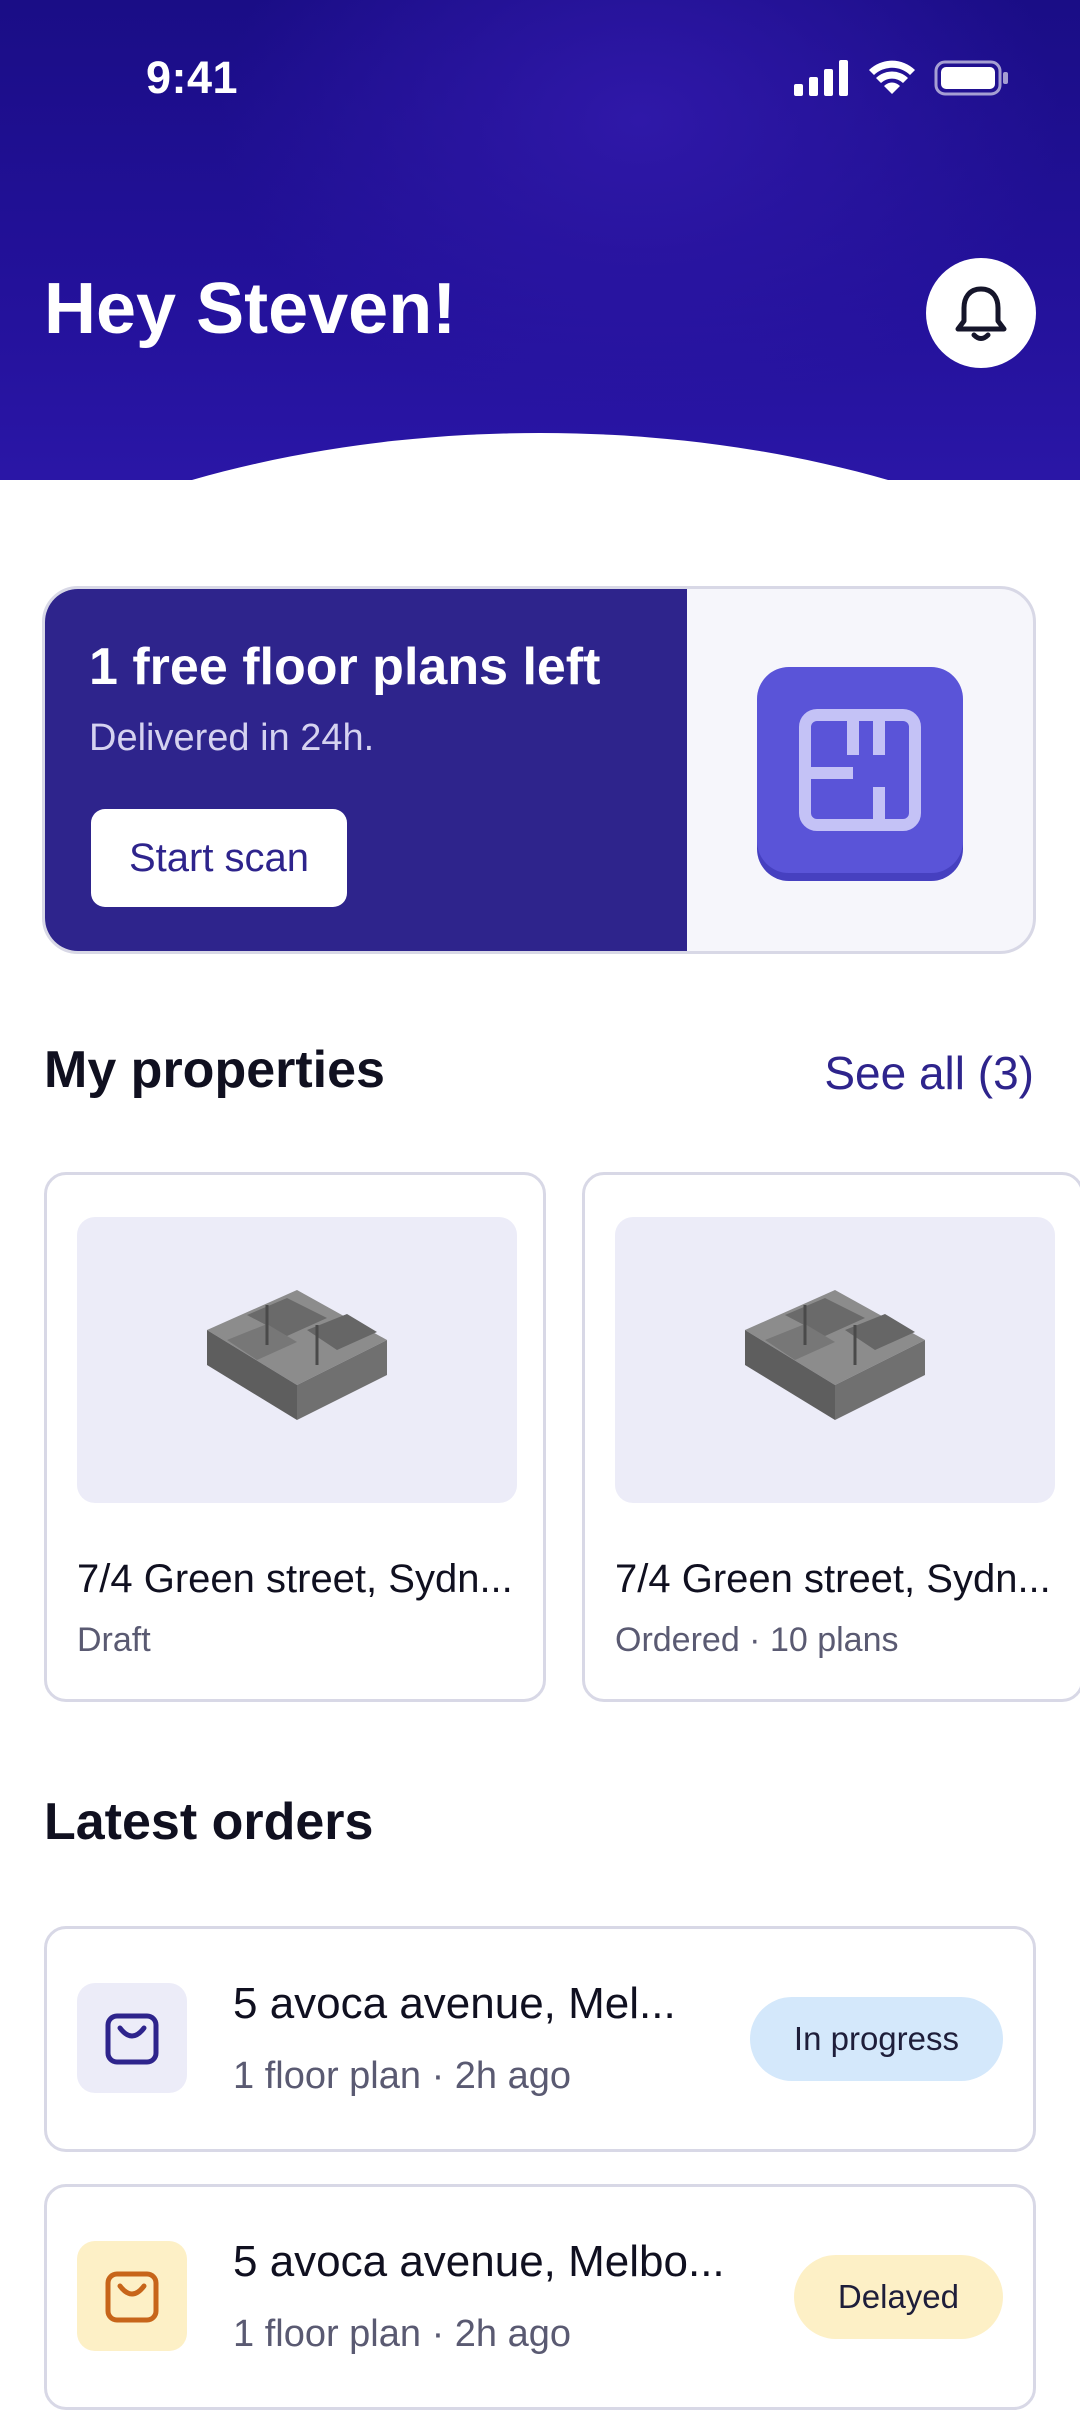 The height and width of the screenshot is (2410, 1080). What do you see at coordinates (929, 1073) in the screenshot?
I see `see-all-link: See all (3)` at bounding box center [929, 1073].